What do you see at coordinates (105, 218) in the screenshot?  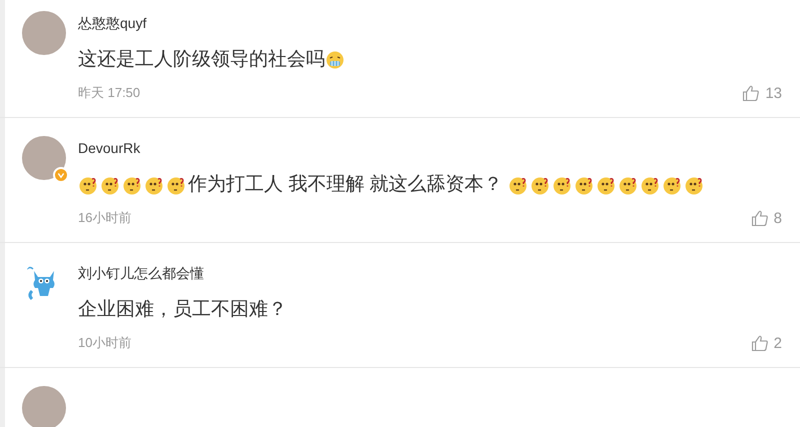 I see `timestamp: 16小时前` at bounding box center [105, 218].